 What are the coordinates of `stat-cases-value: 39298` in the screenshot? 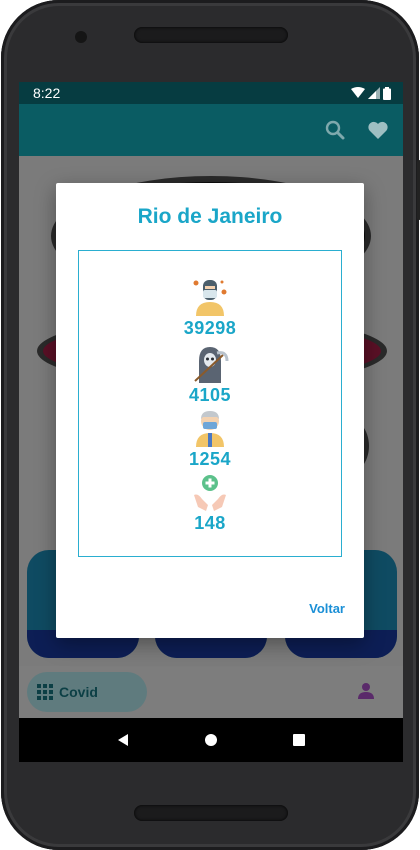 It's located at (210, 328).